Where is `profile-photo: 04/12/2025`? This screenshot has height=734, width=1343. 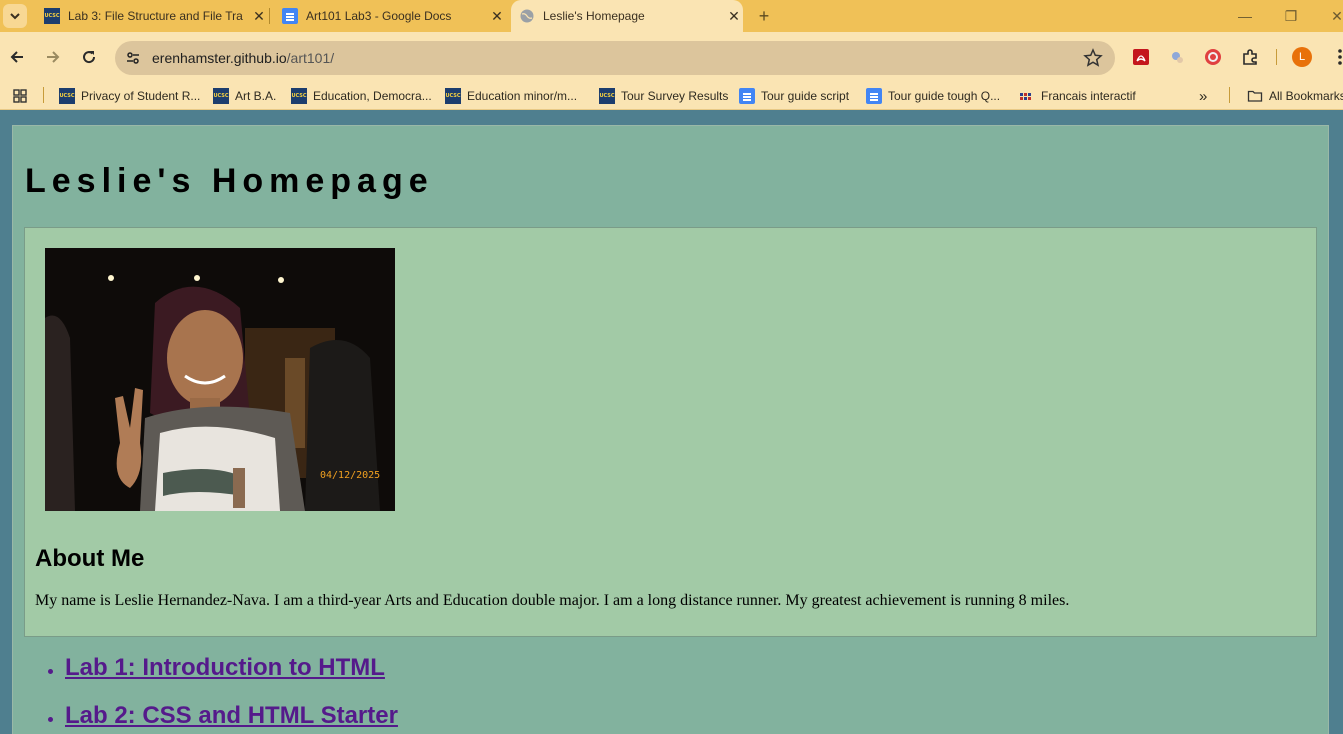 profile-photo: 04/12/2025 is located at coordinates (220, 379).